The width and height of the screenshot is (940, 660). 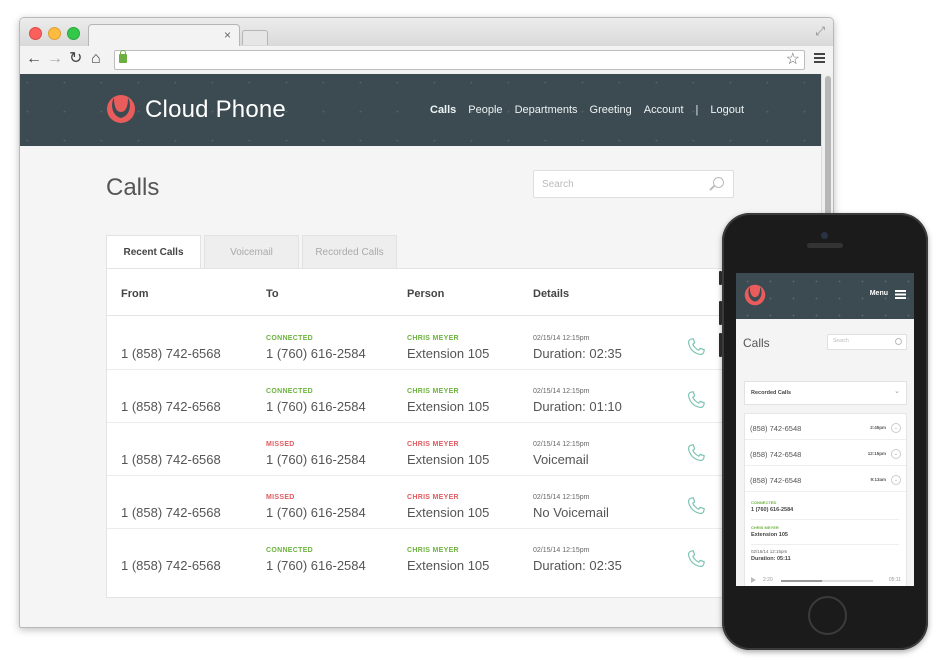 What do you see at coordinates (825, 479) in the screenshot?
I see `list-item: (858) 742-6548 9:13am ⌄` at bounding box center [825, 479].